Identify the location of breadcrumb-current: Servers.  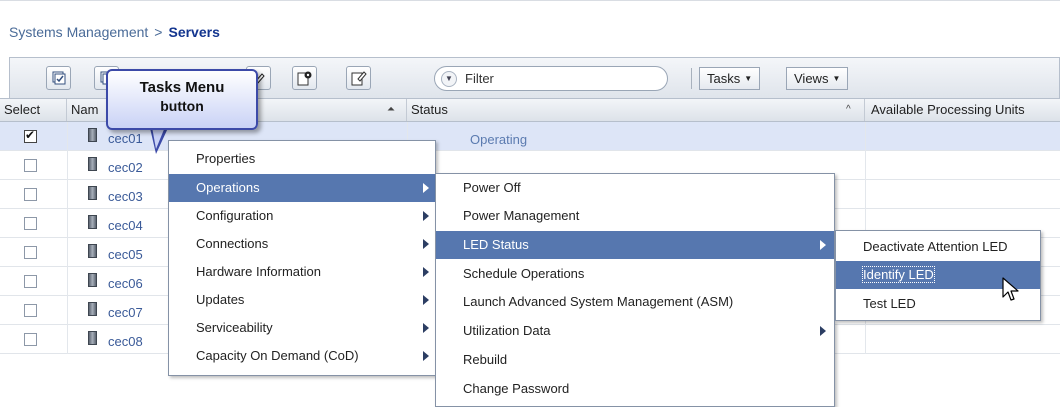
(194, 32).